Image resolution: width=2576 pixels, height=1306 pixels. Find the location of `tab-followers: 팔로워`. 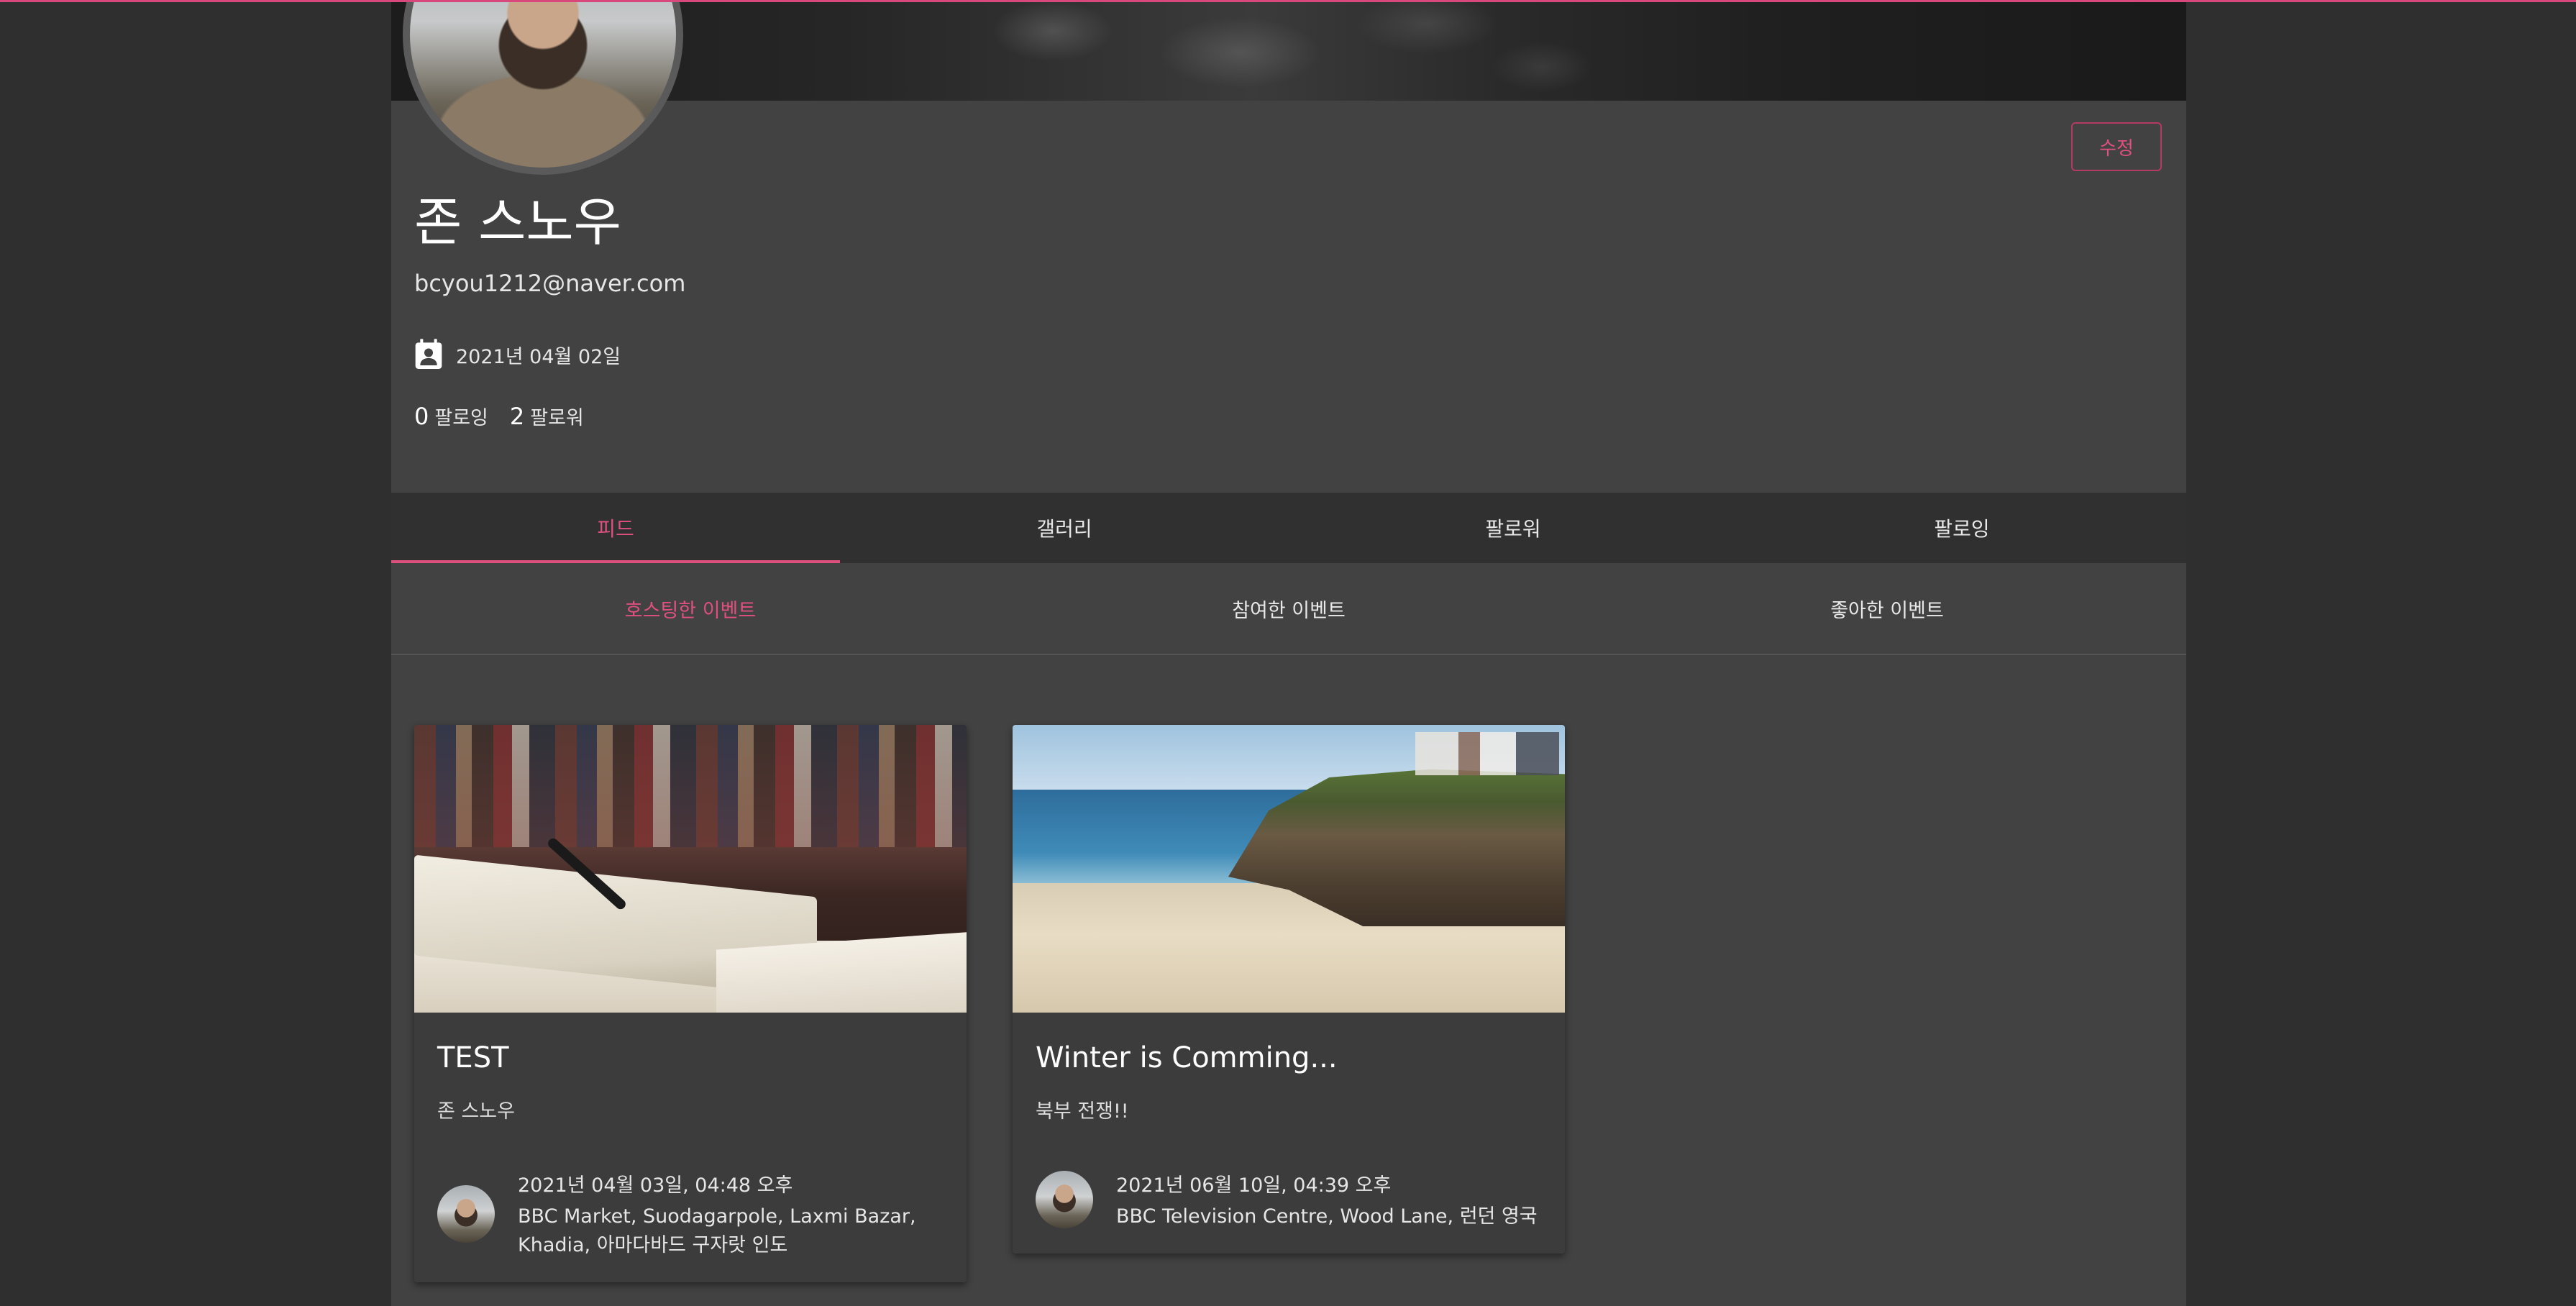

tab-followers: 팔로워 is located at coordinates (1513, 528).